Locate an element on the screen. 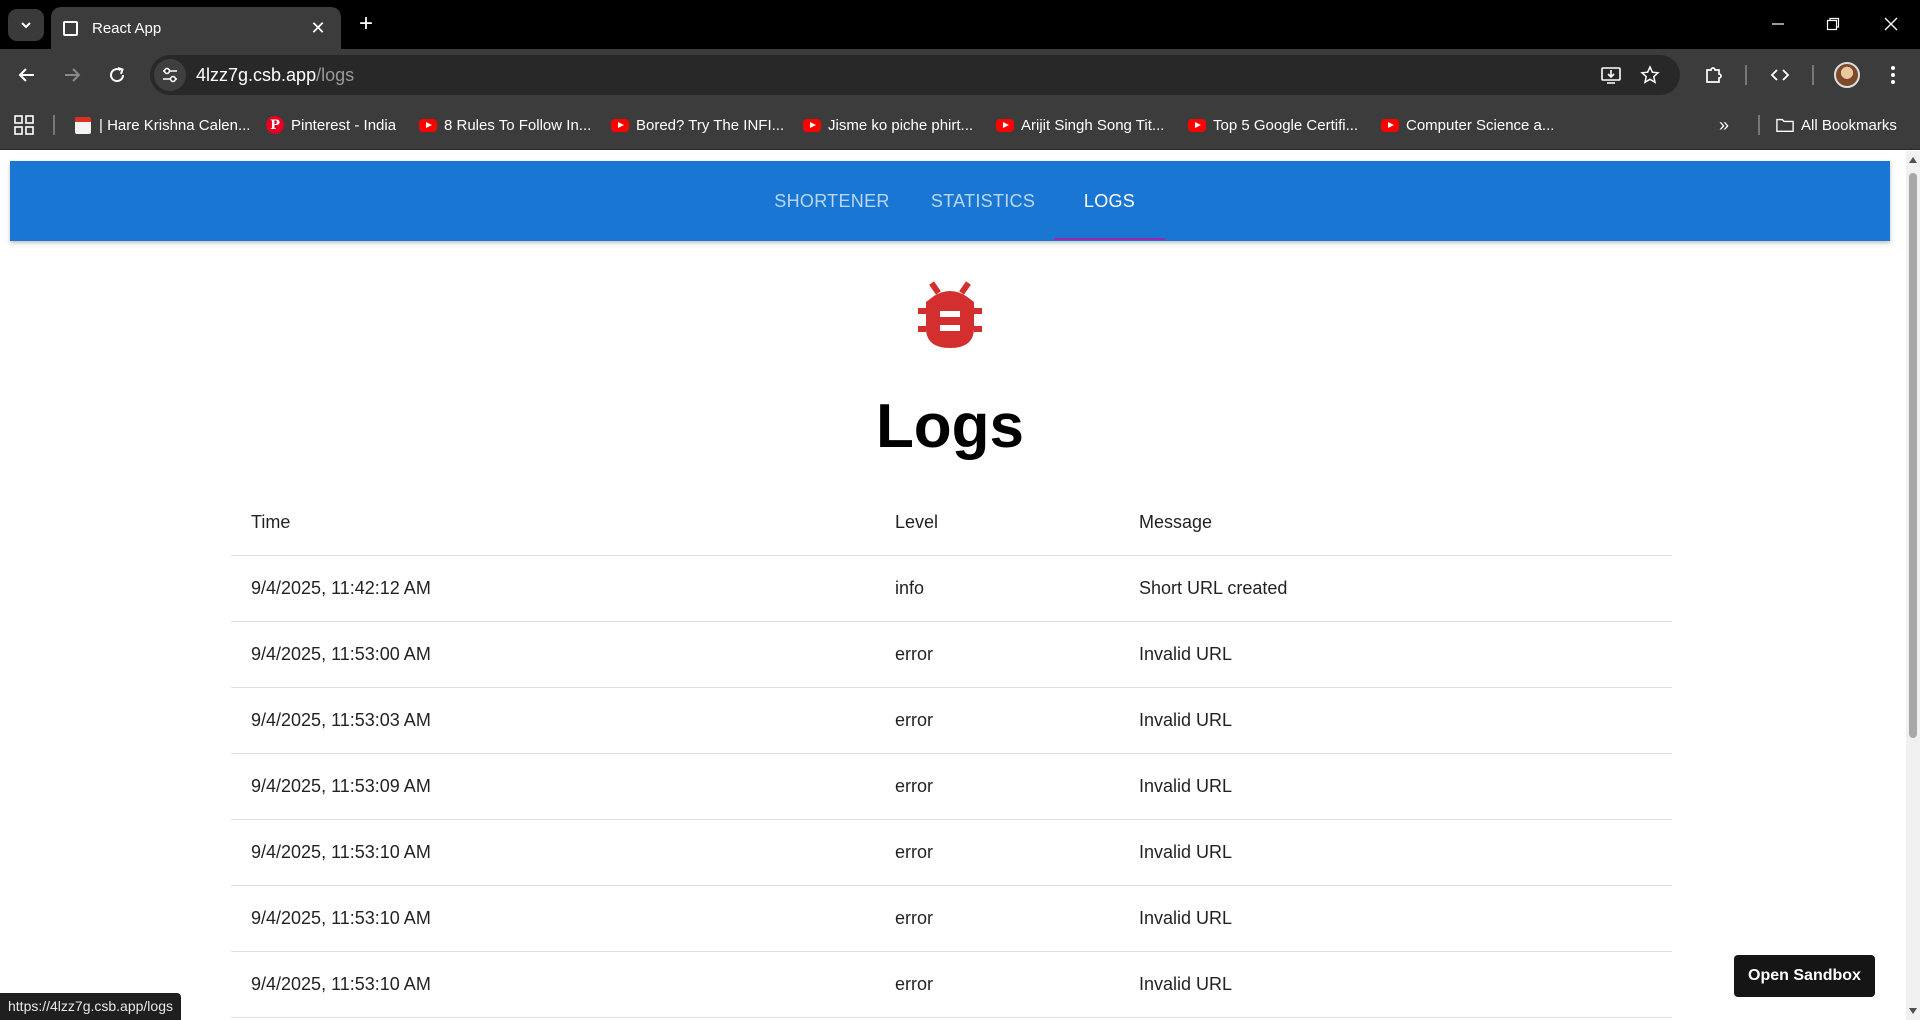  arrow-right-icon is located at coordinates (73, 75).